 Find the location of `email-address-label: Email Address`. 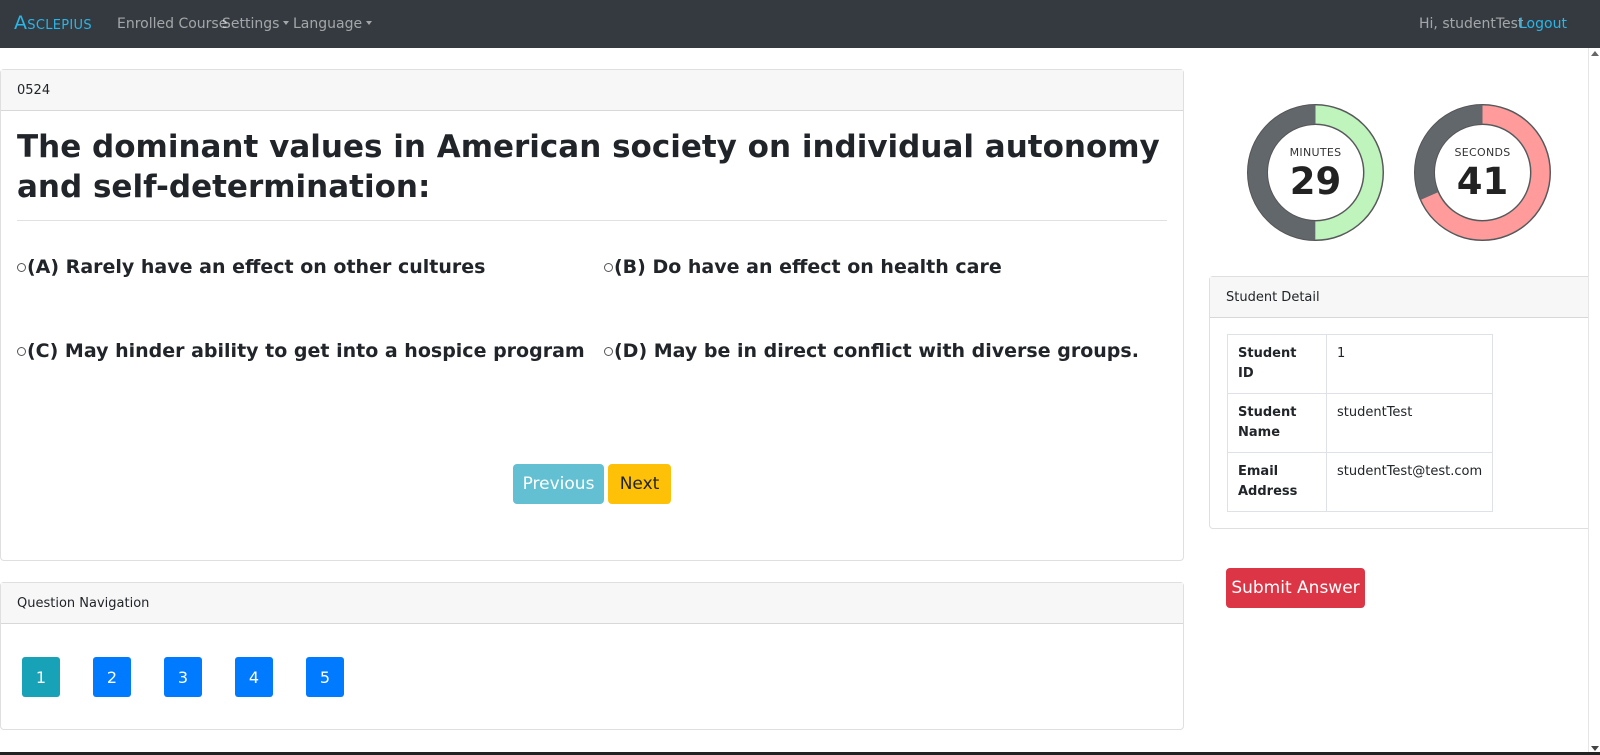

email-address-label: Email Address is located at coordinates (1277, 482).